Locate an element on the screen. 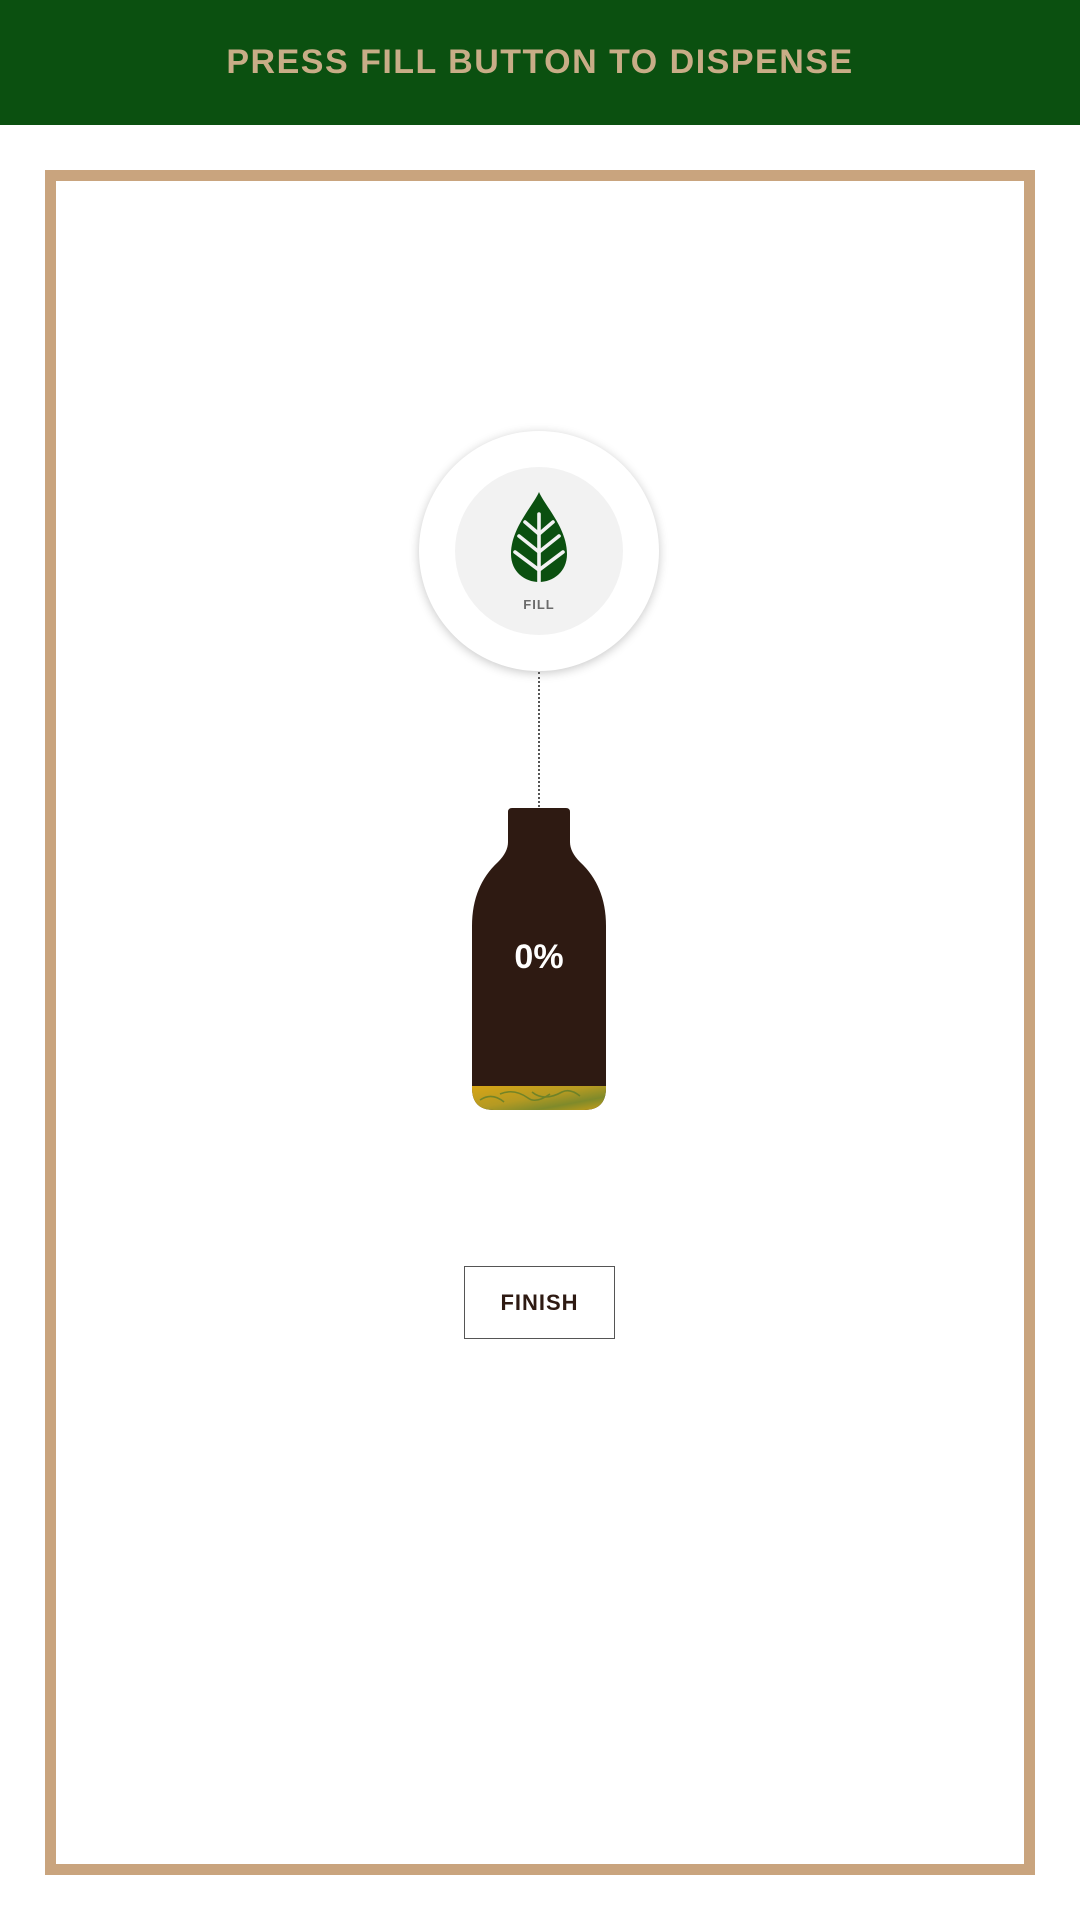  fill-button-inner: FILL is located at coordinates (539, 551).